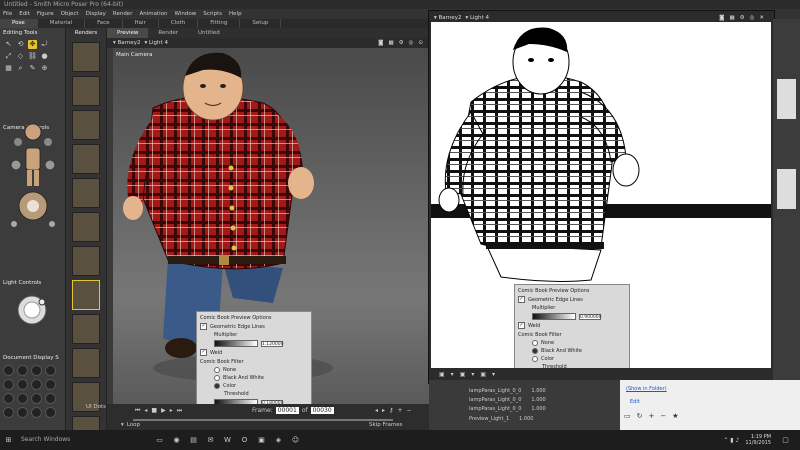 The image size is (800, 450). Describe the element at coordinates (19, 23) in the screenshot. I see `tab-pose: Pose` at that location.